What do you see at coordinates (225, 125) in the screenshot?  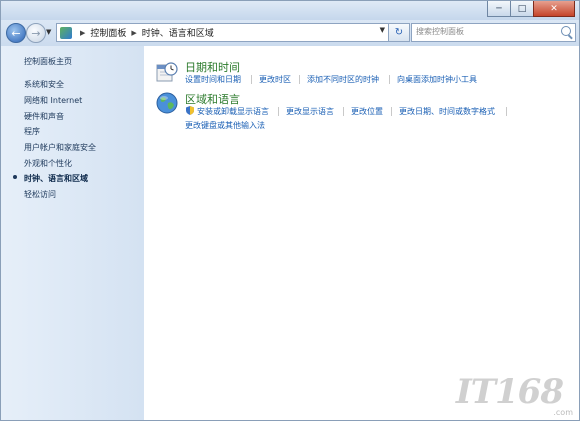 I see `link-change-keyboards: 更改键盘或其他输入法` at bounding box center [225, 125].